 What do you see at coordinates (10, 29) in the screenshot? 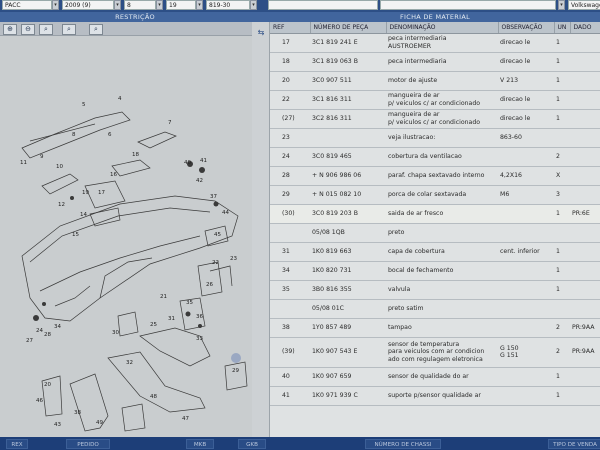
I see `zoom-in-icon: ⊕` at bounding box center [10, 29].